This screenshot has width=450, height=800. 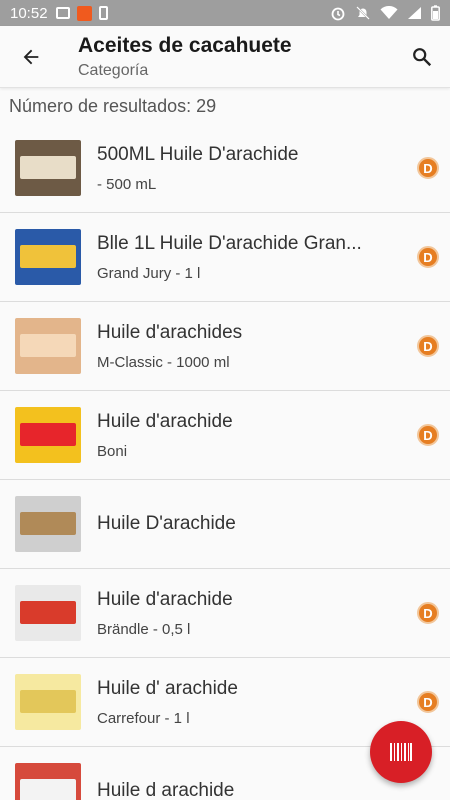 I want to click on list-item: 500ML Huile D'arachide - 500 mL D, so click(x=225, y=168).